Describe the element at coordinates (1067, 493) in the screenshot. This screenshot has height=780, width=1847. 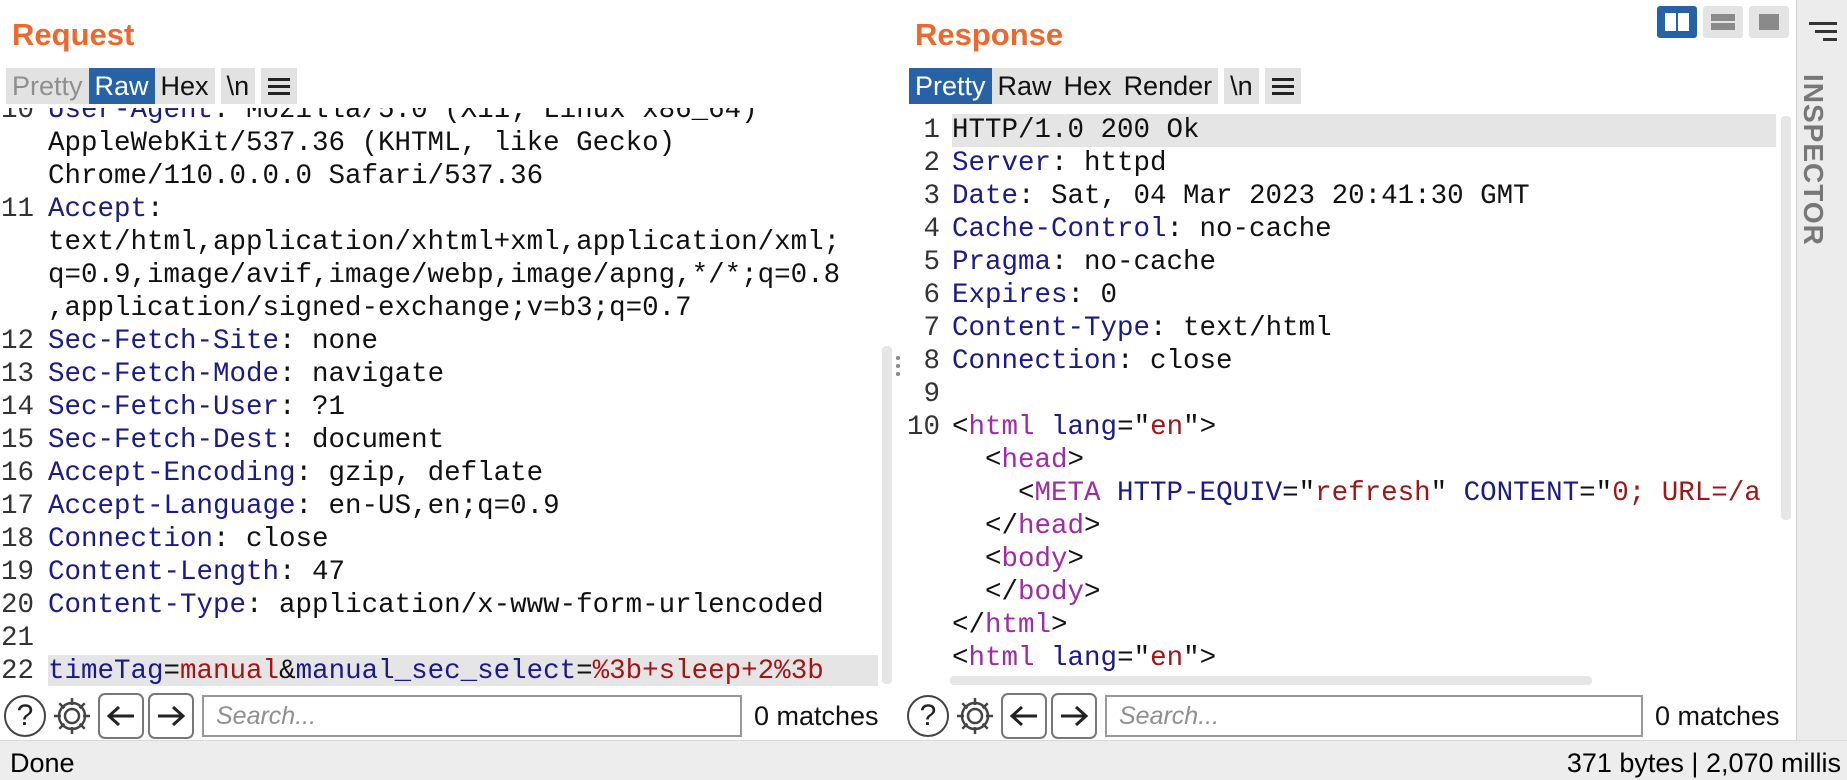
I see `code-token: META` at that location.